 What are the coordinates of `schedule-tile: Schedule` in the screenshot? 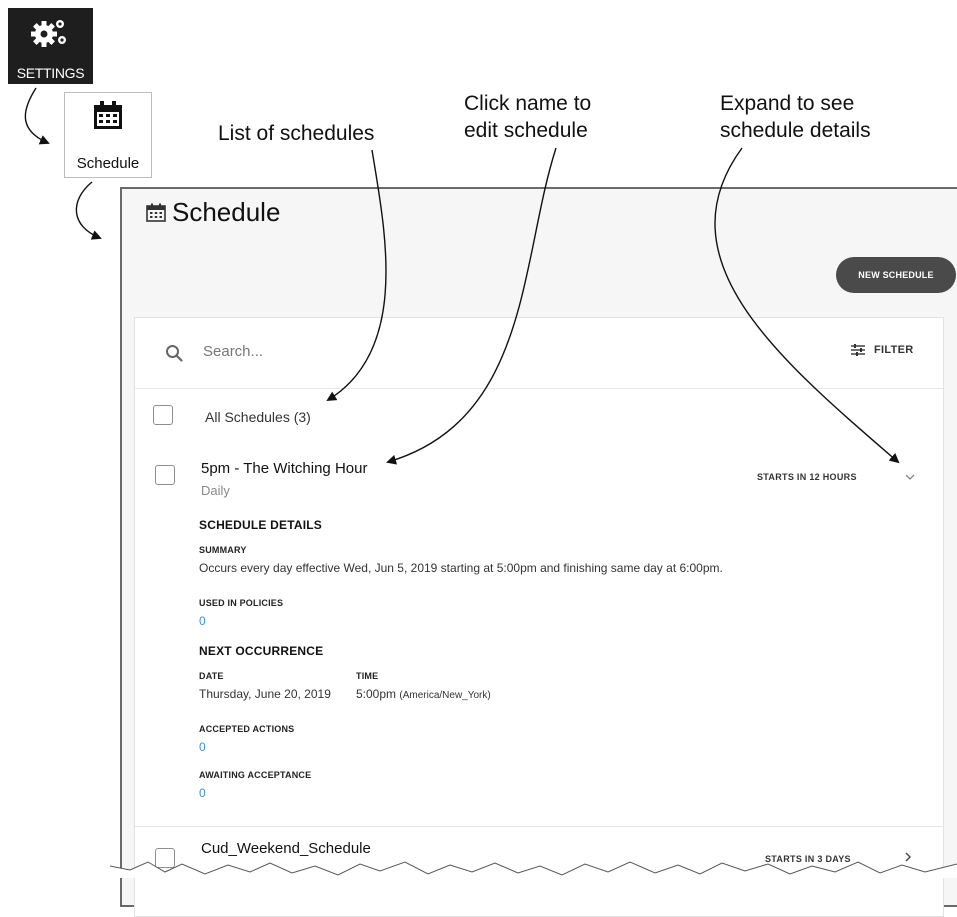 It's located at (108, 135).